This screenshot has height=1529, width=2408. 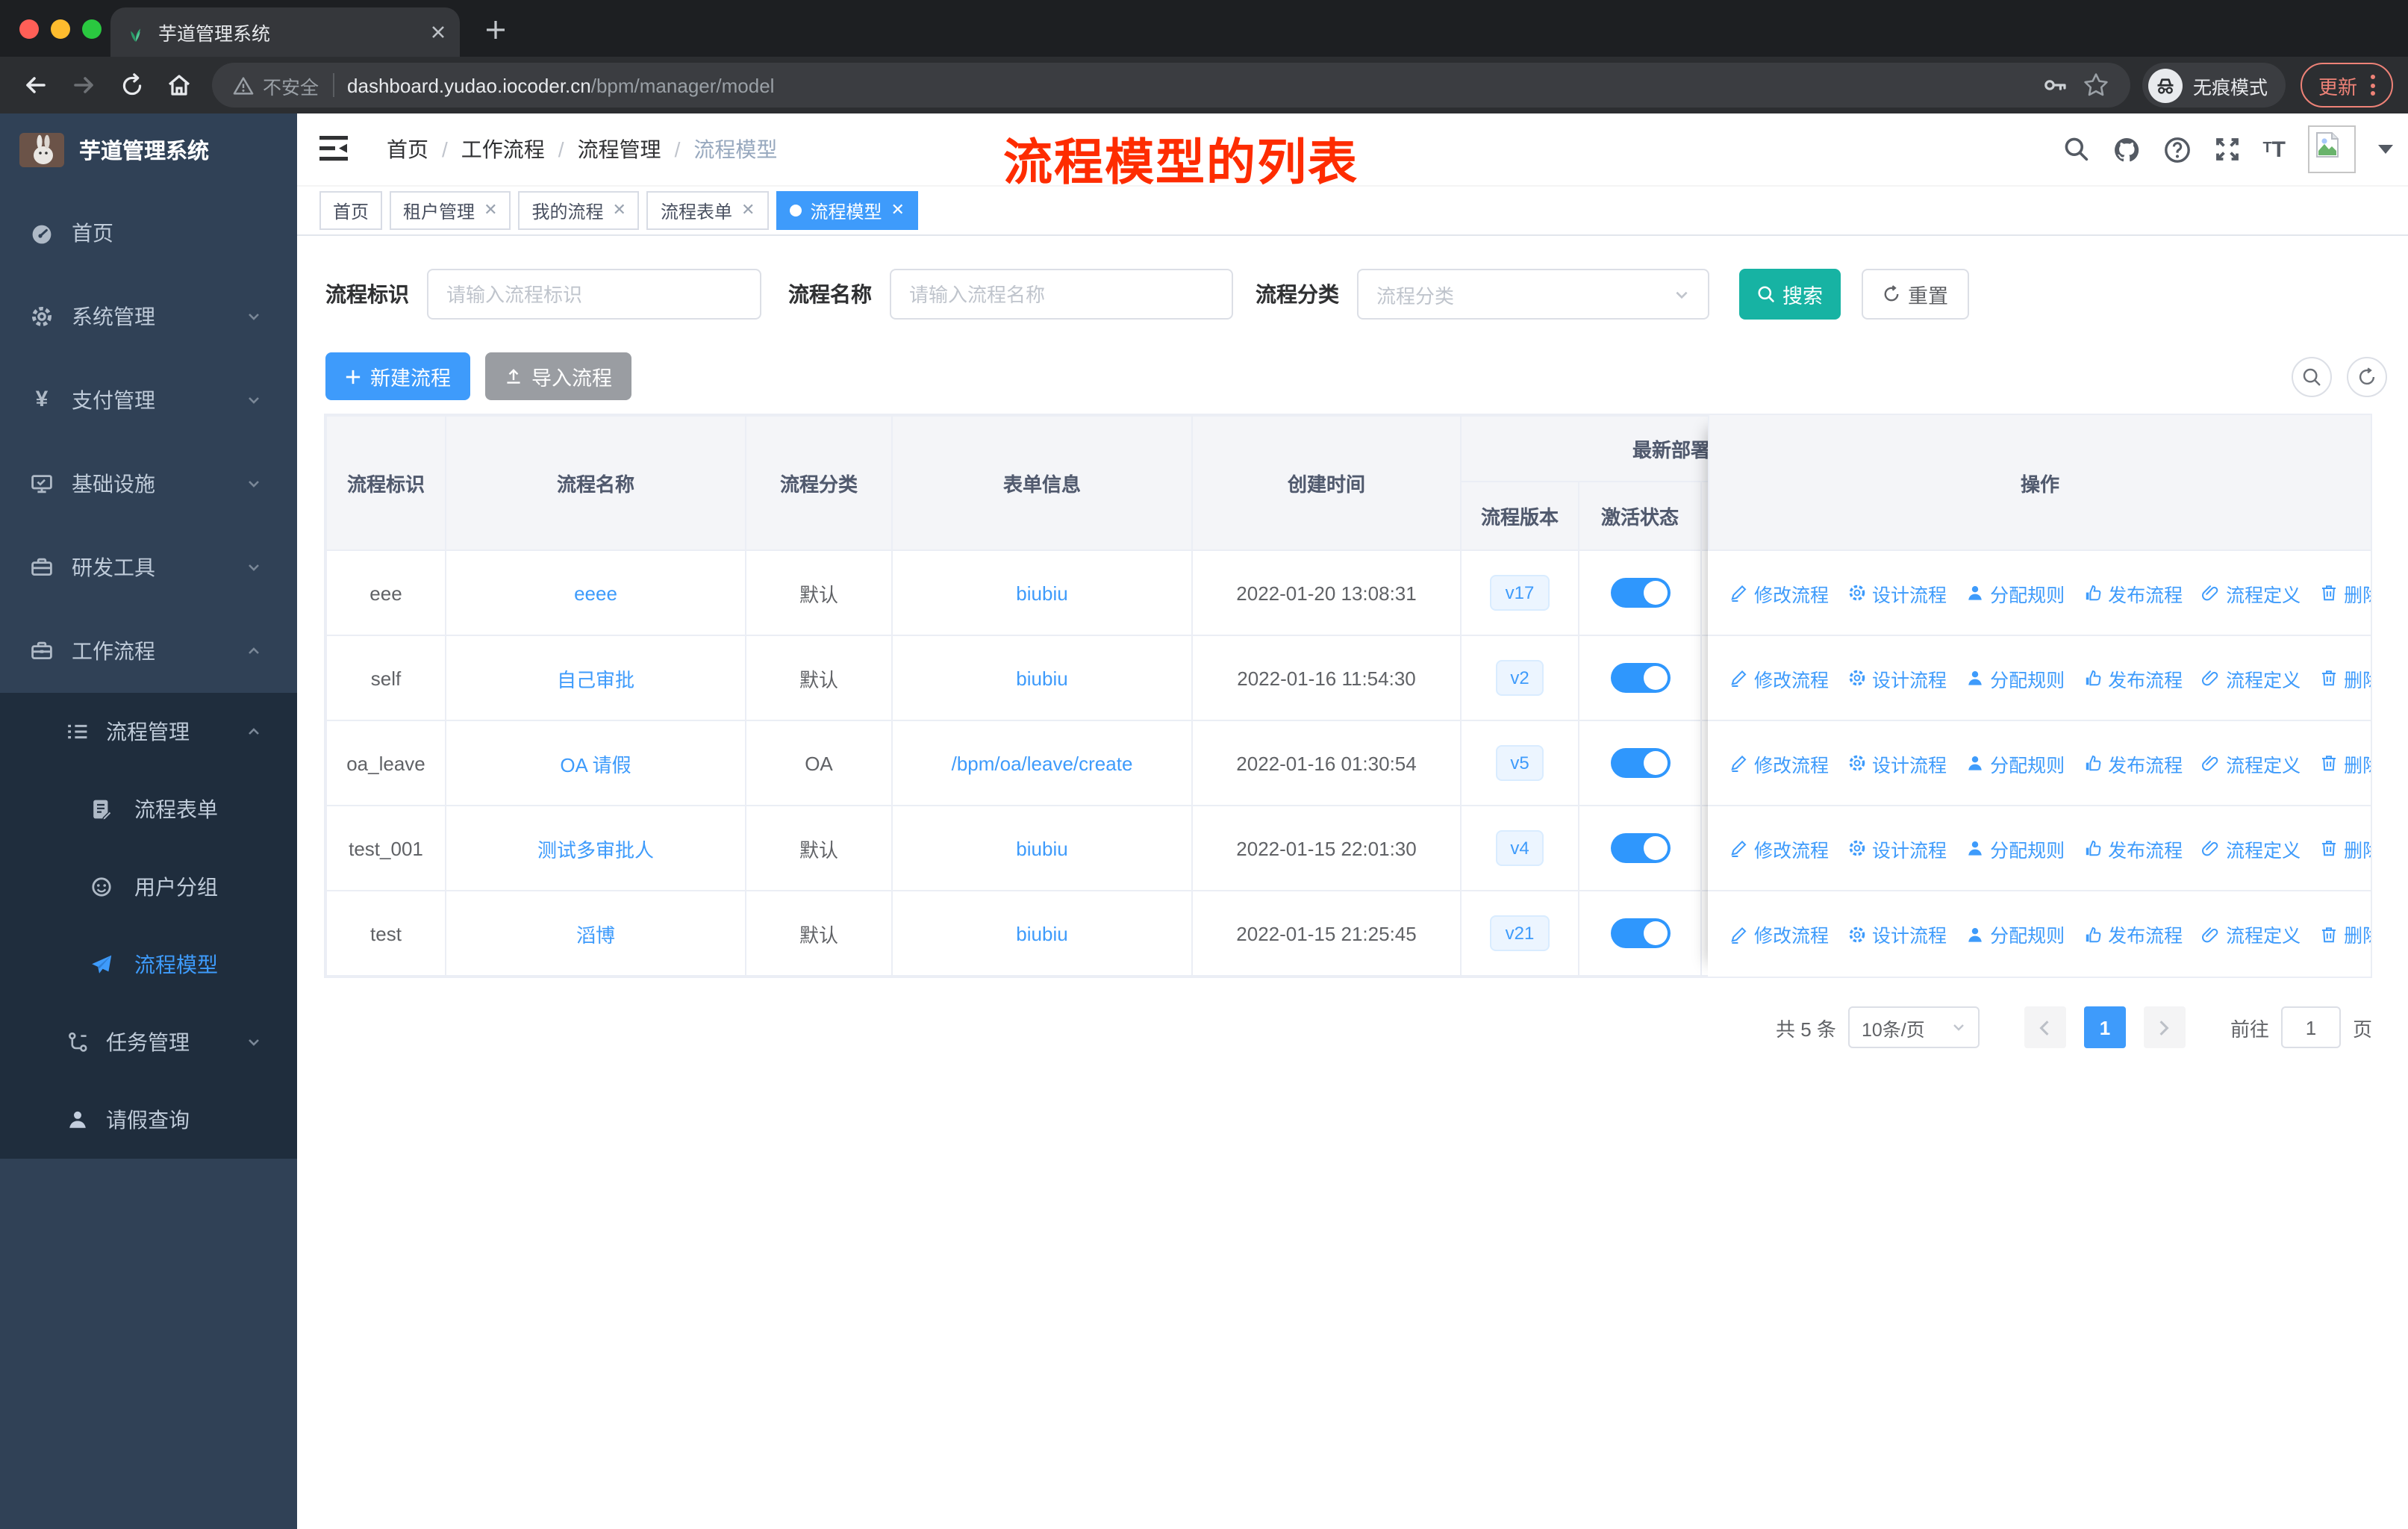 What do you see at coordinates (179, 85) in the screenshot?
I see `home-icon` at bounding box center [179, 85].